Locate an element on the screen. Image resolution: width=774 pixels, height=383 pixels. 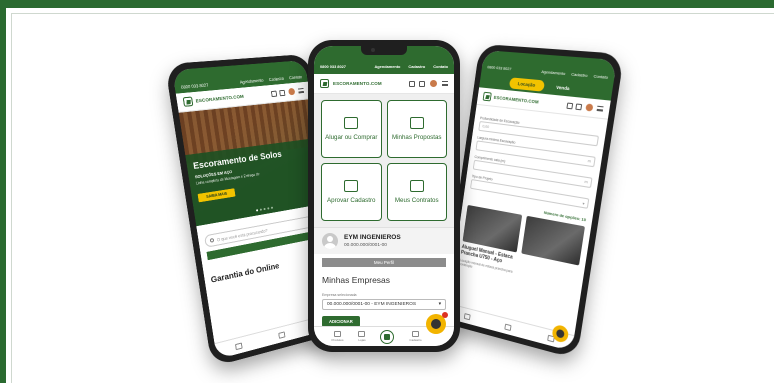
notification-badge is located at coordinates (445, 315).